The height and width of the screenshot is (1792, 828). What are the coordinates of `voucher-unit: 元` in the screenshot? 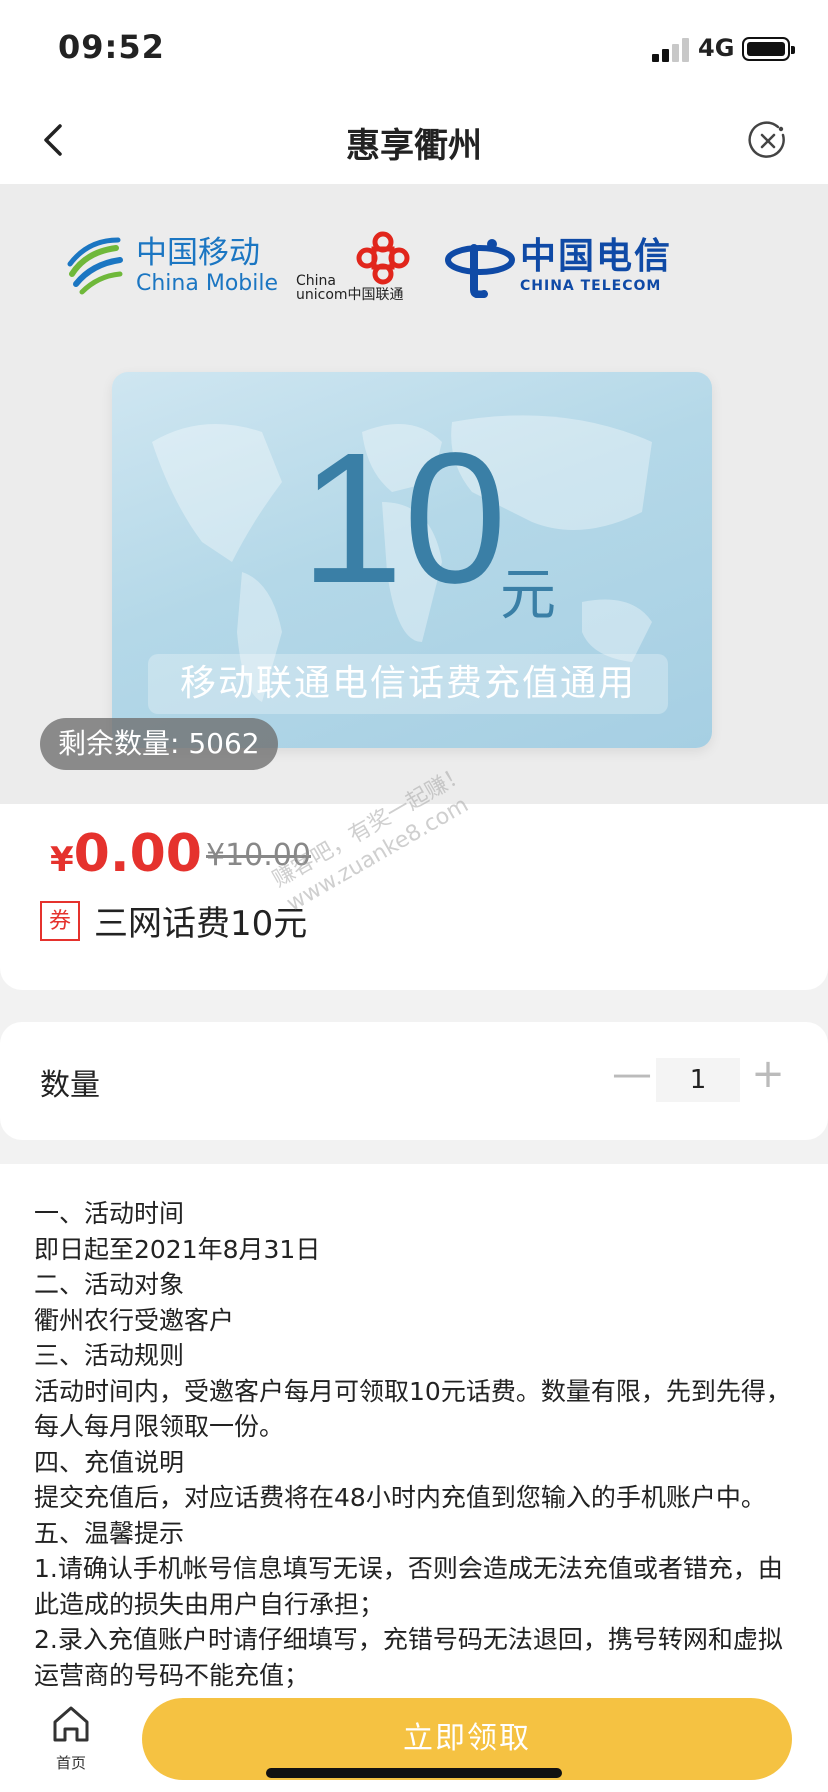 It's located at (528, 595).